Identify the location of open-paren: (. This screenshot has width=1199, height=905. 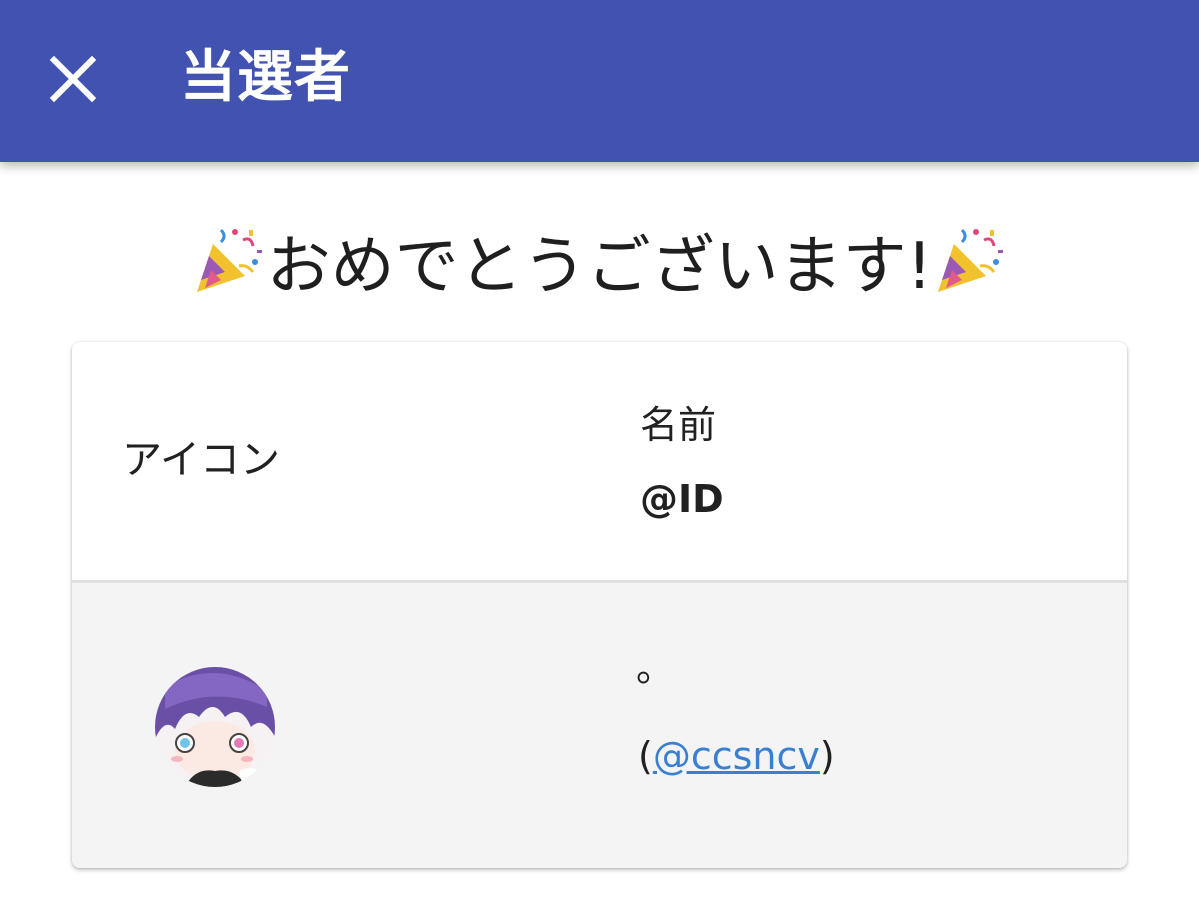
(645, 756).